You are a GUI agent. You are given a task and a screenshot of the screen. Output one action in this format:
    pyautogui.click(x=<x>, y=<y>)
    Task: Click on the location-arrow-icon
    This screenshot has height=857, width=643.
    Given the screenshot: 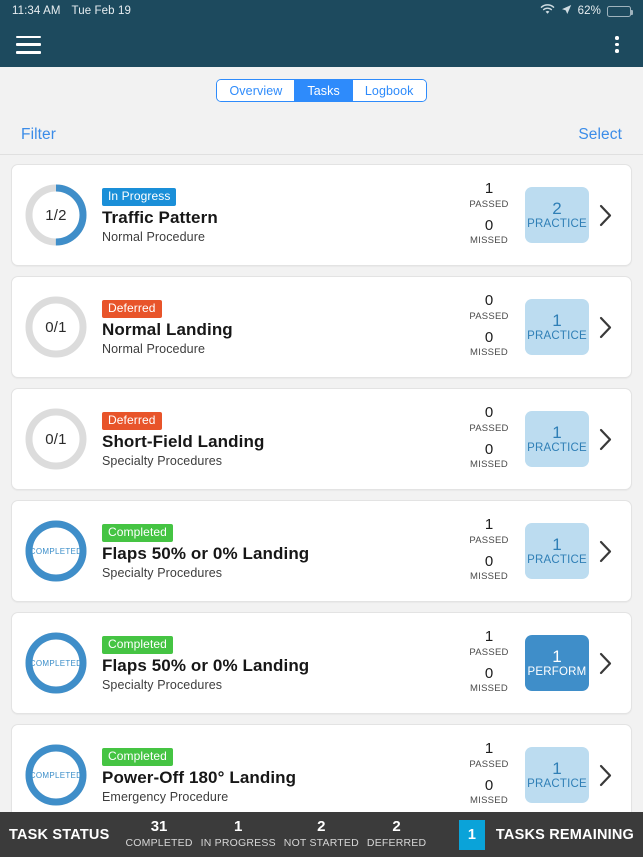 What is the action you would take?
    pyautogui.click(x=566, y=11)
    